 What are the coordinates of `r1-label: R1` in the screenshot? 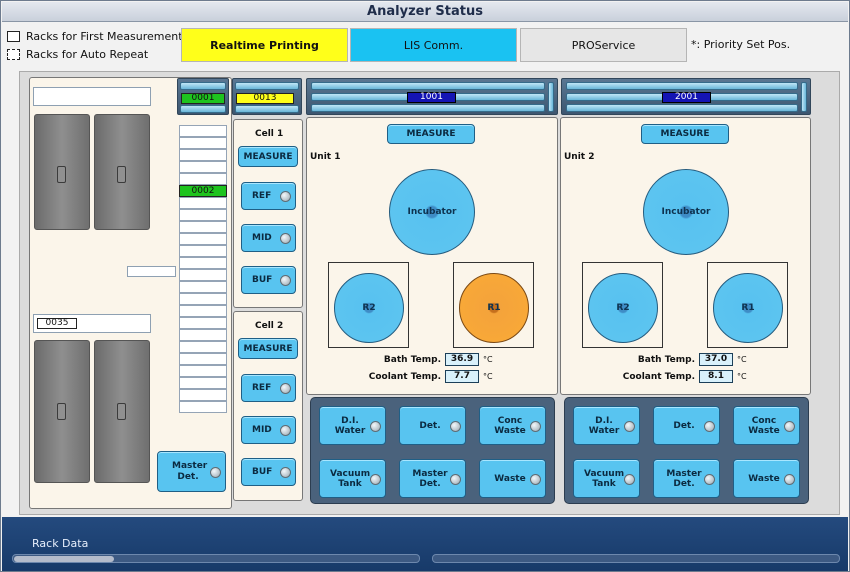 It's located at (748, 308).